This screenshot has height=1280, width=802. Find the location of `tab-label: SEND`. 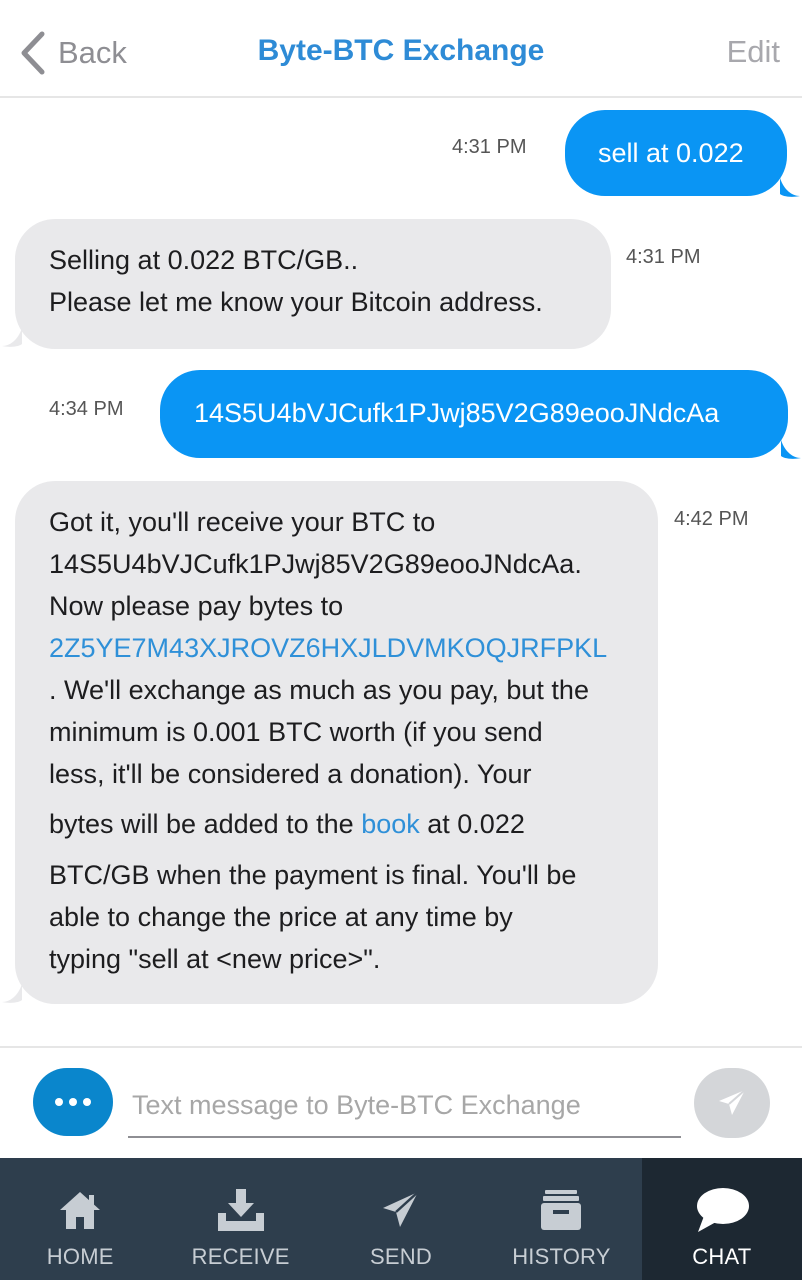

tab-label: SEND is located at coordinates (401, 1256).